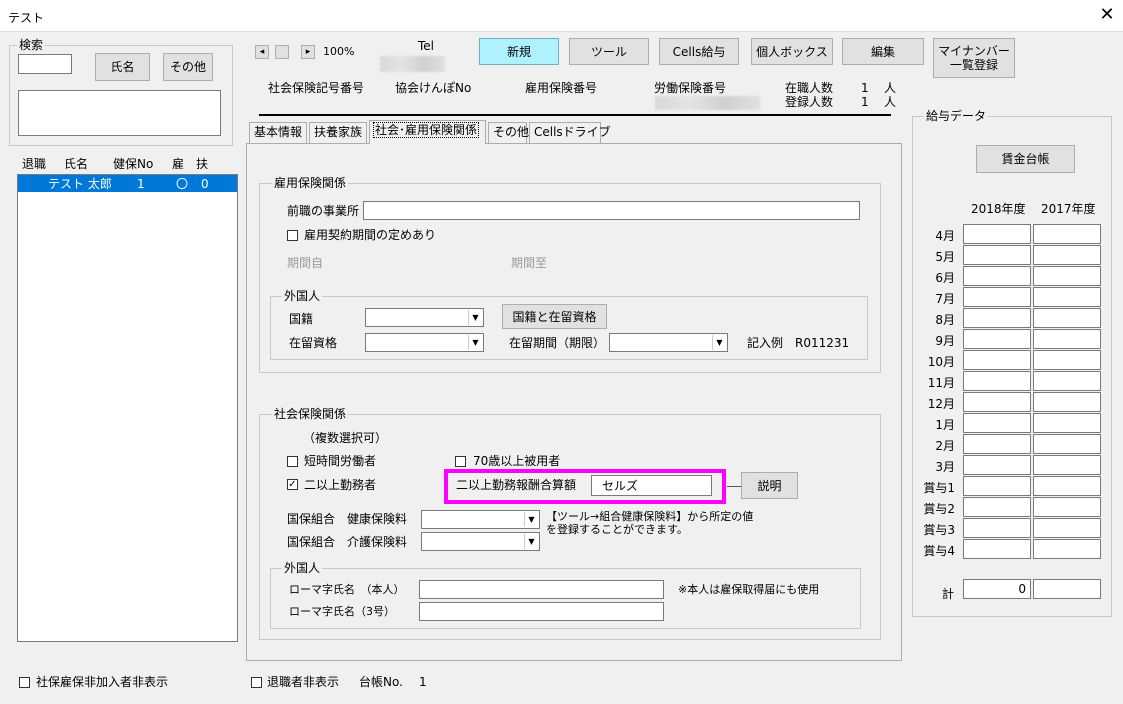 This screenshot has width=1123, height=704. I want to click on list-item: テスト 太郎 1 〇 0, so click(127, 183).